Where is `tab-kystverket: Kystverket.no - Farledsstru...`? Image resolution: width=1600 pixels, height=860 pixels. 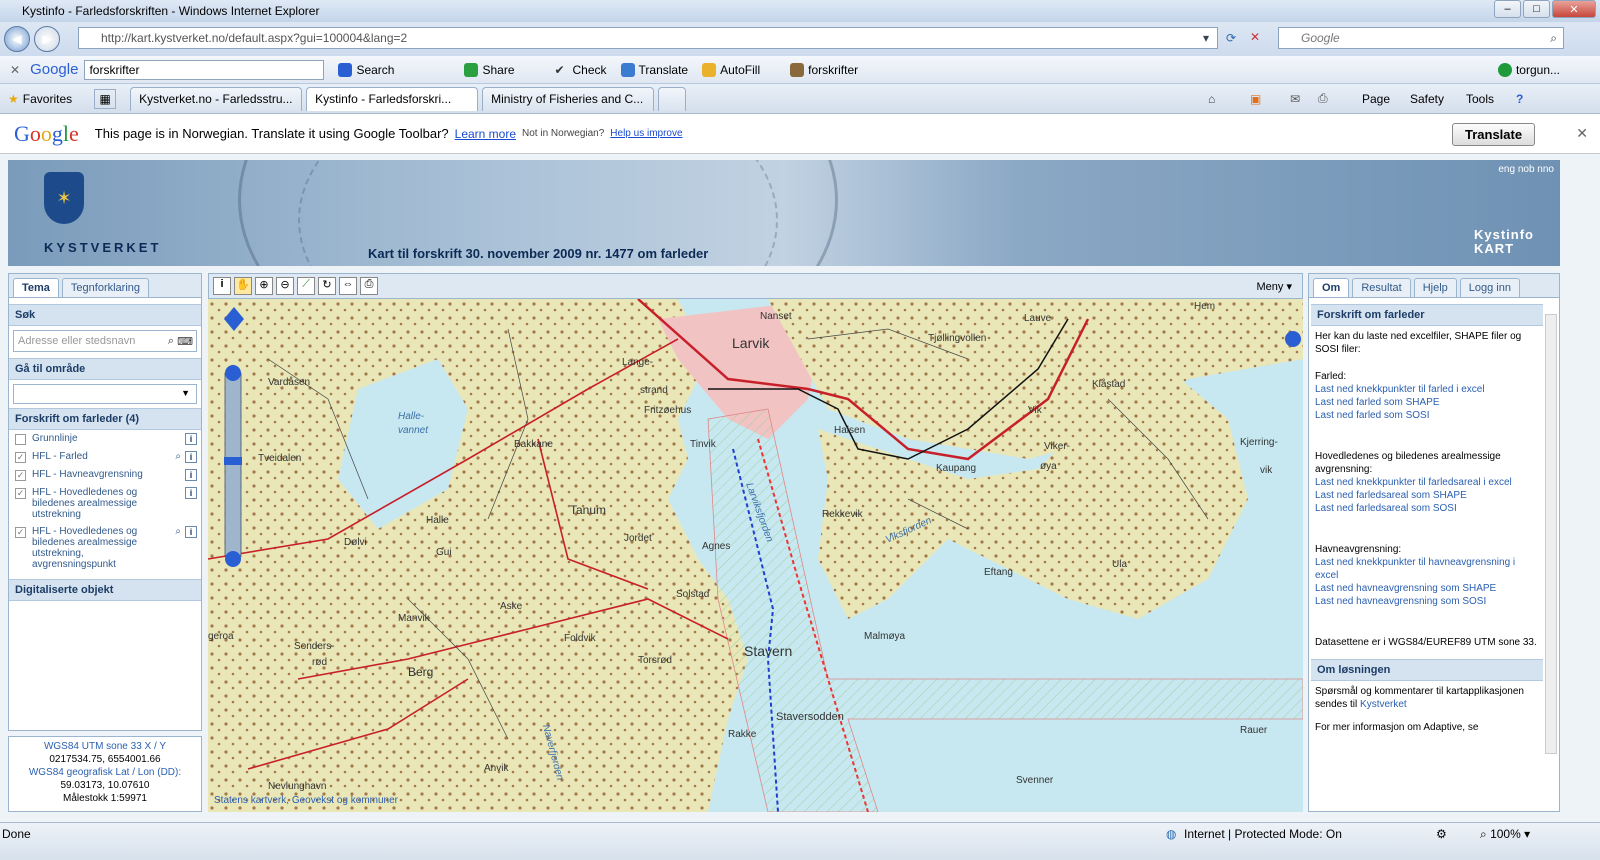
tab-kystverket: Kystverket.no - Farledsstru... is located at coordinates (216, 98).